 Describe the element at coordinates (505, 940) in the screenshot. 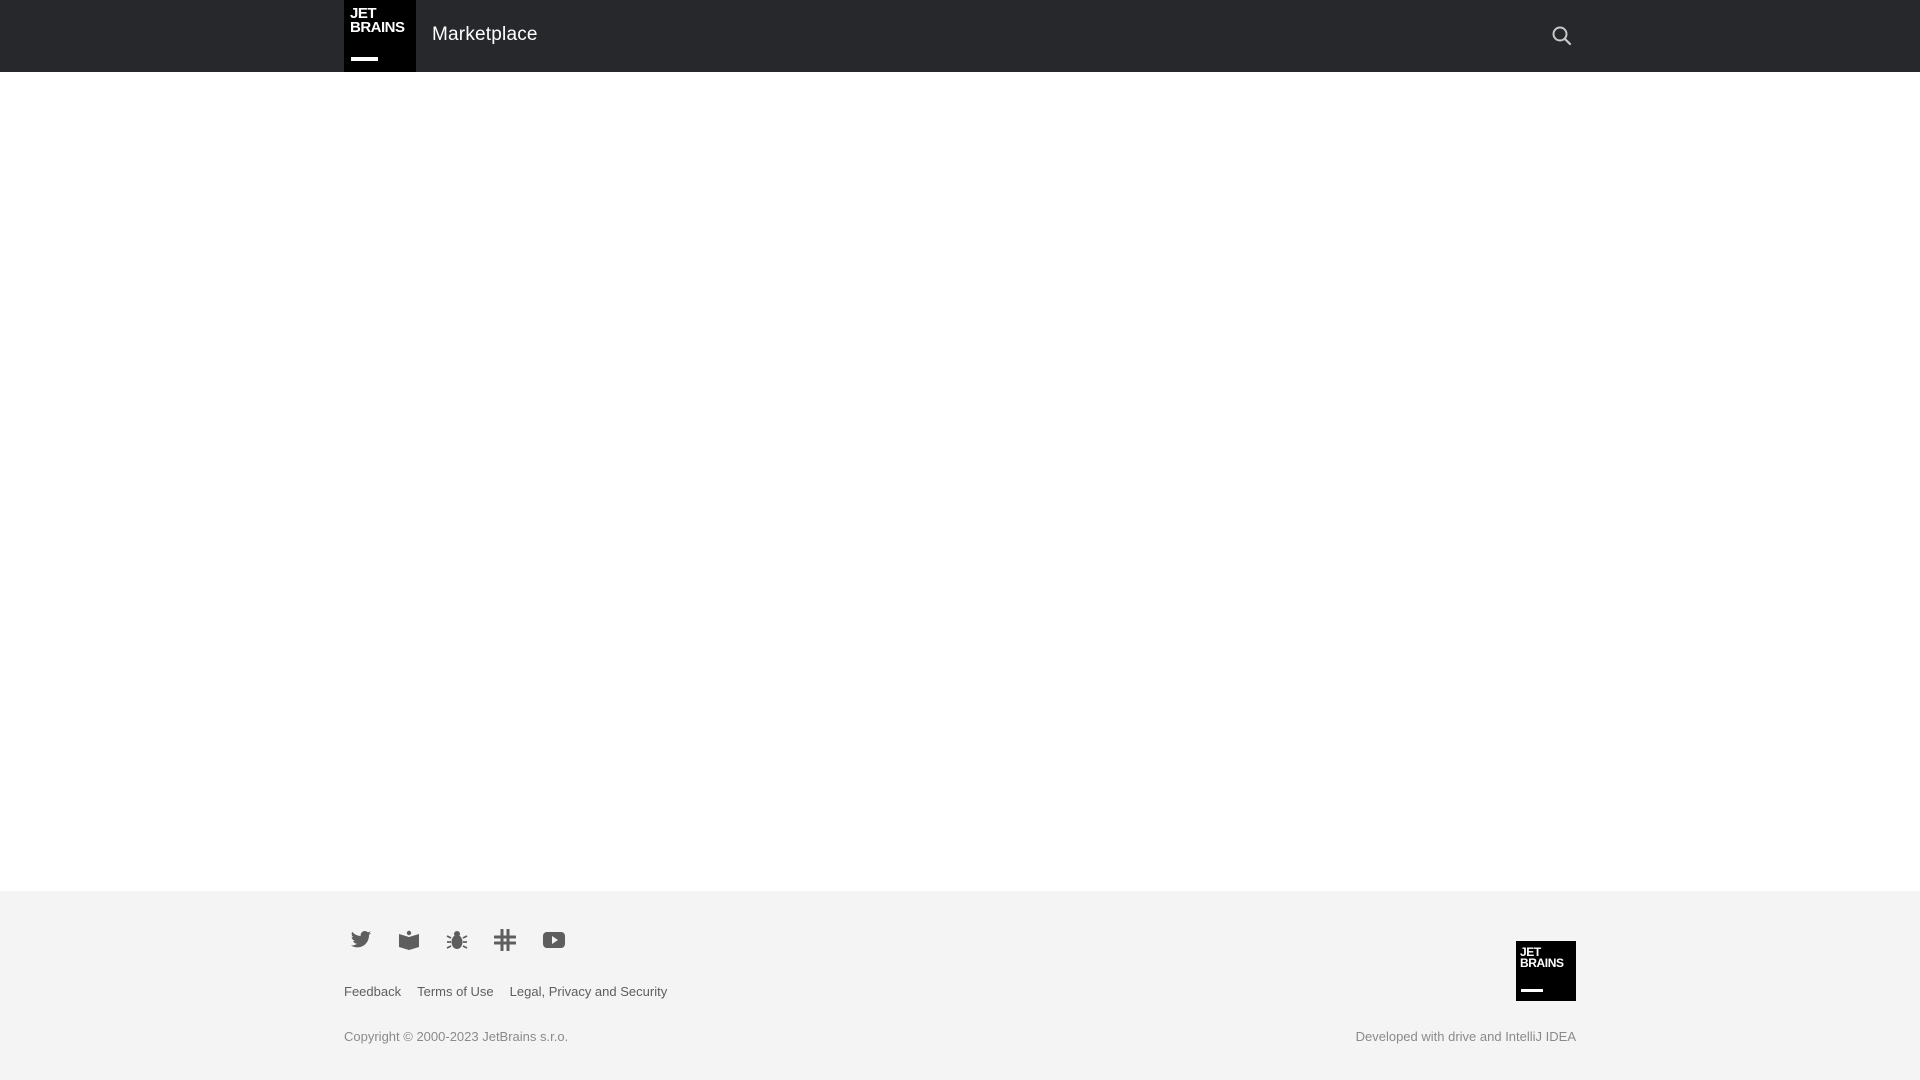

I see `slack-icon` at that location.